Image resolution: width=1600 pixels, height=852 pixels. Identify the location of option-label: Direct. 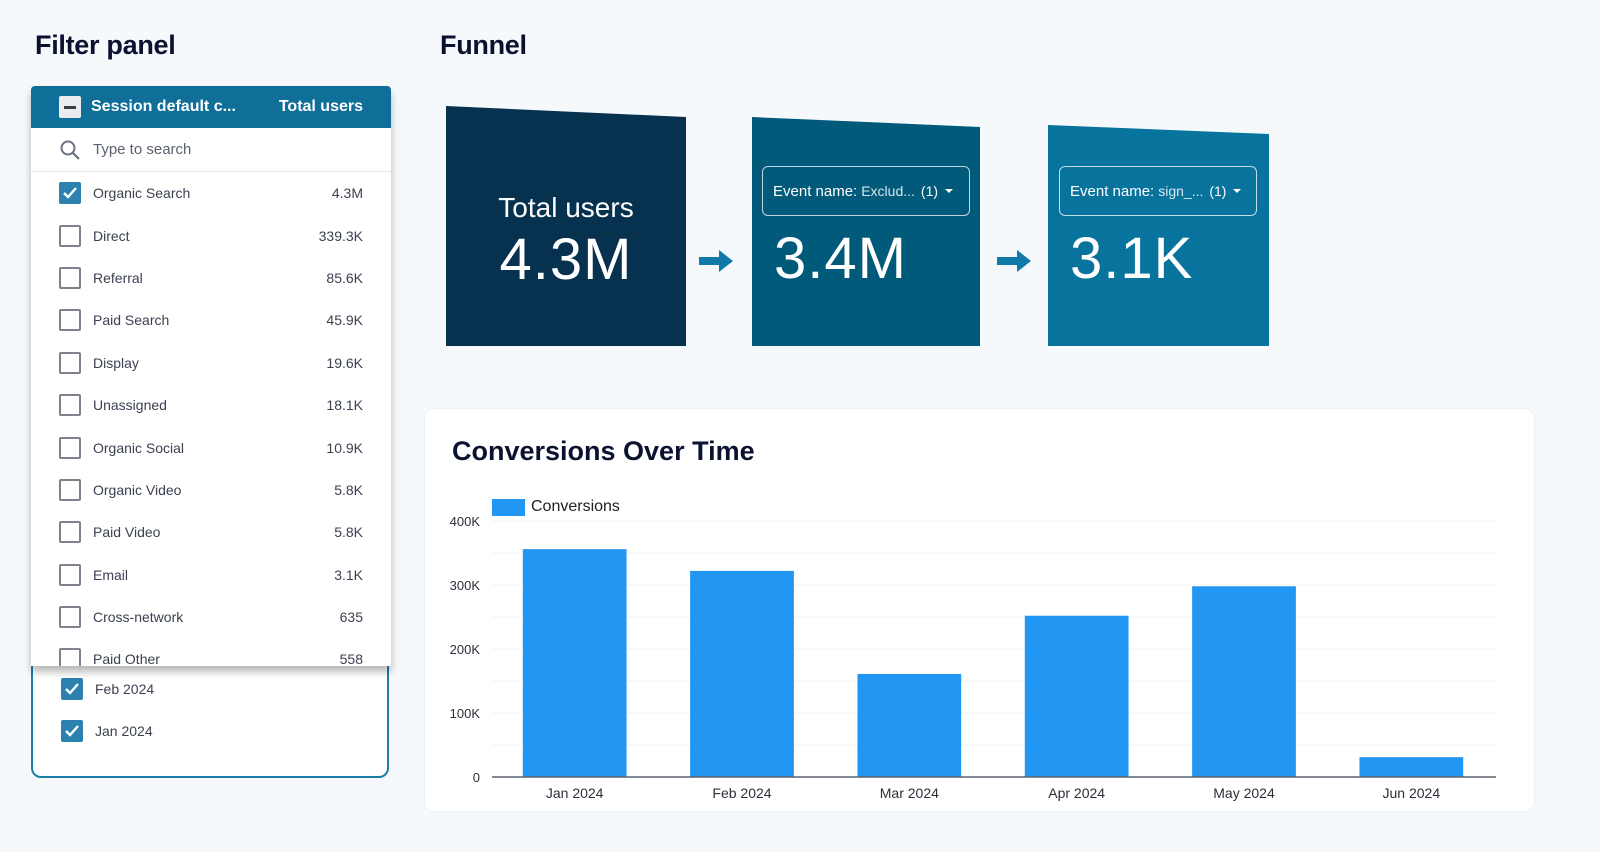
(111, 235).